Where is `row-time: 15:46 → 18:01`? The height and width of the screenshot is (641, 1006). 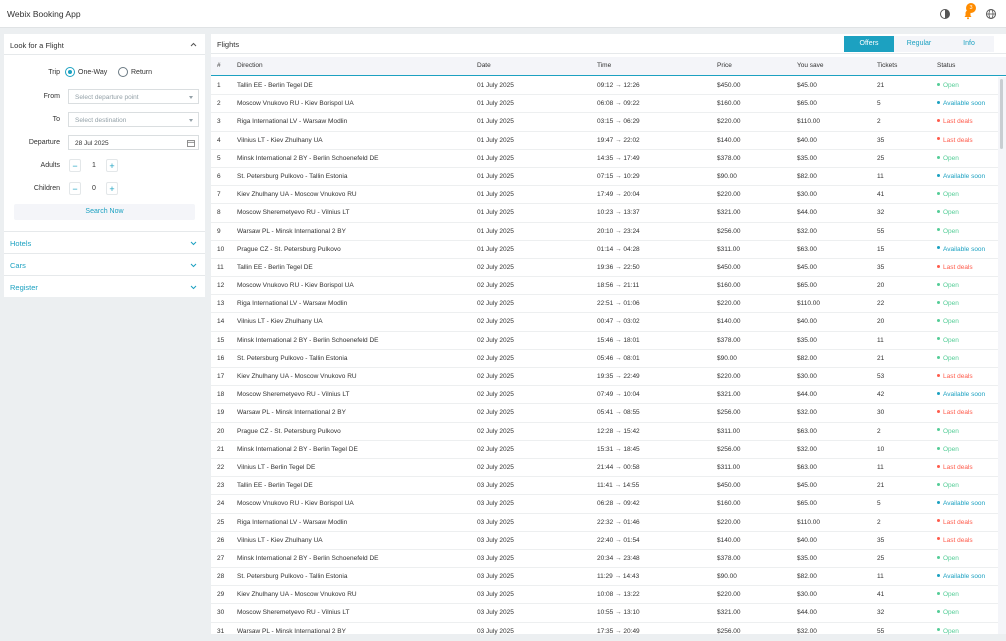 row-time: 15:46 → 18:01 is located at coordinates (618, 340).